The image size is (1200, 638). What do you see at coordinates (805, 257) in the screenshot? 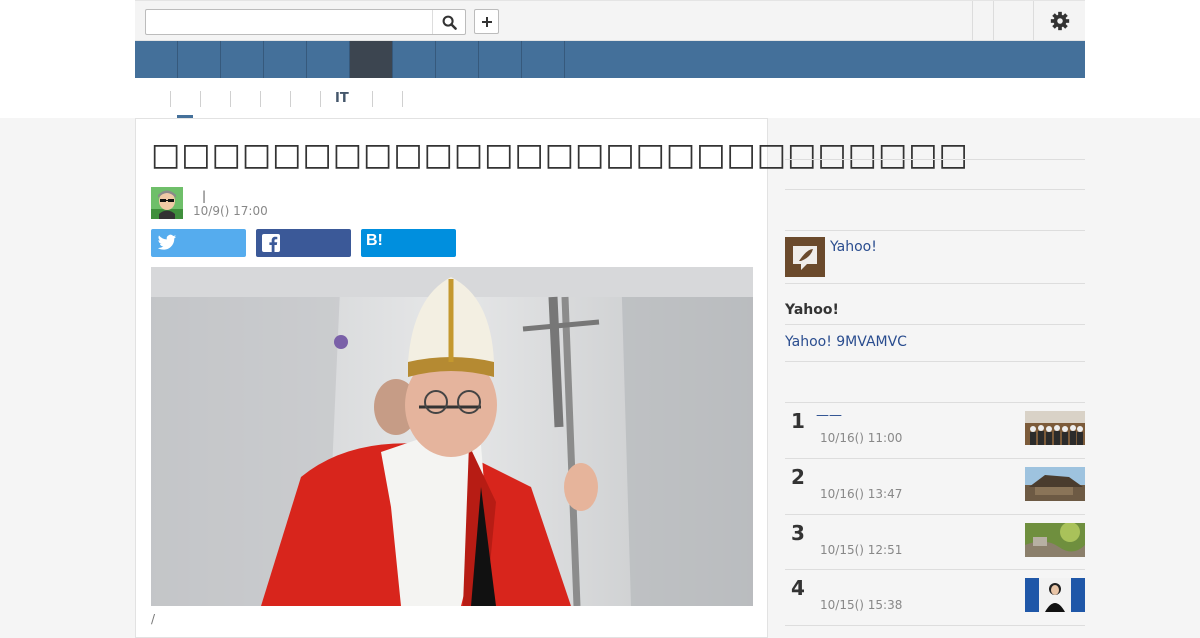
I see `feather-author-icon` at bounding box center [805, 257].